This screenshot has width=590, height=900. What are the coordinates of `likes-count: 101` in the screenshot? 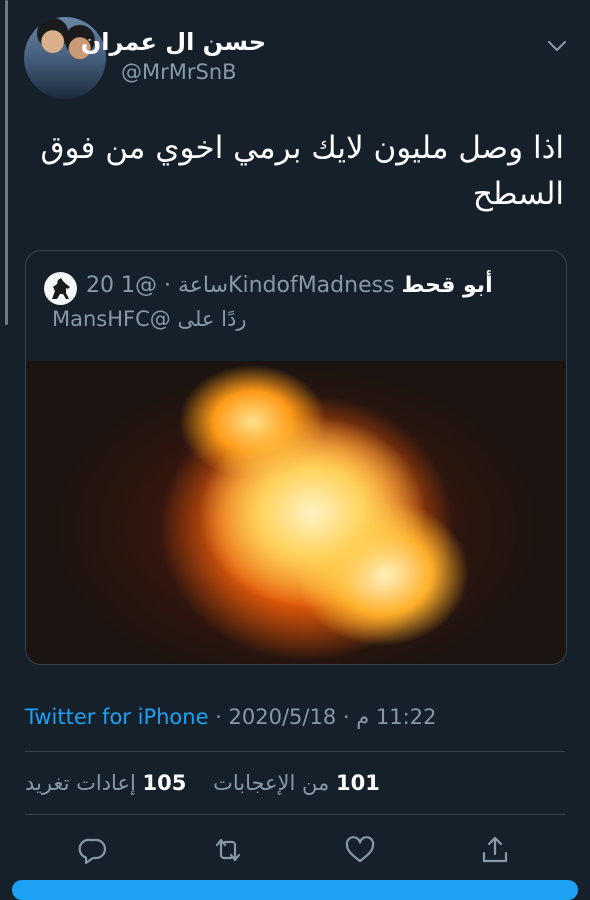 It's located at (357, 783).